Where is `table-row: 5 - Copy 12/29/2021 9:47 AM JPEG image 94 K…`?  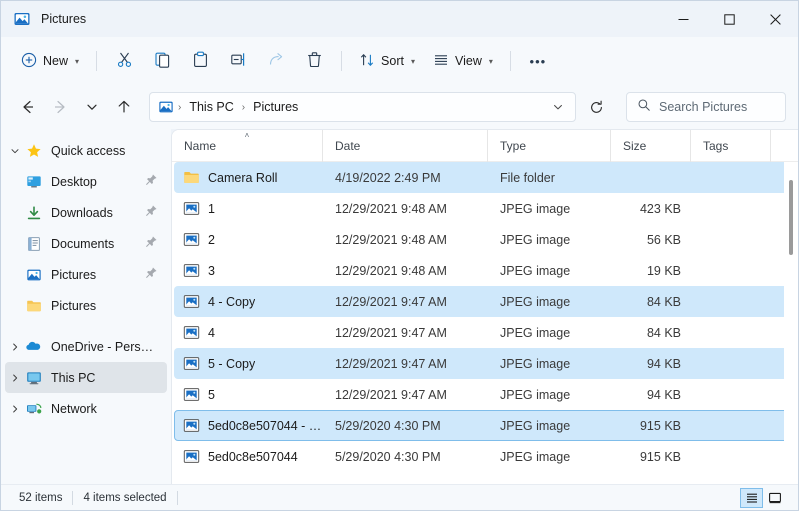 table-row: 5 - Copy 12/29/2021 9:47 AM JPEG image 94 K… is located at coordinates (484, 363).